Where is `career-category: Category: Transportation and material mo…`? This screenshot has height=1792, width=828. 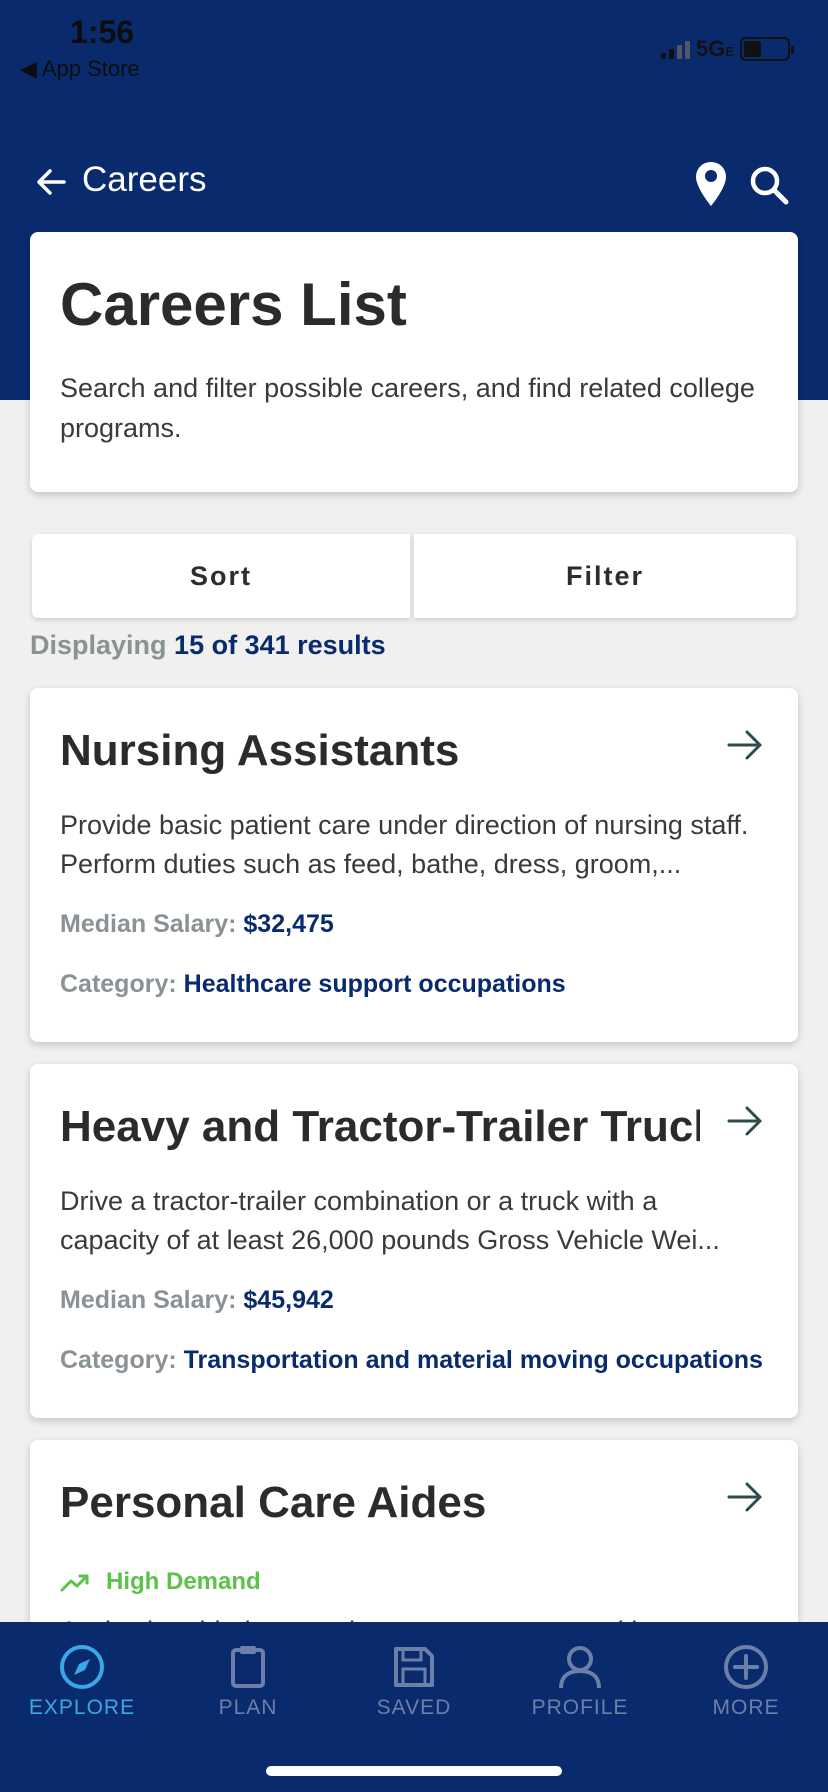 career-category: Category: Transportation and material mo… is located at coordinates (411, 1360).